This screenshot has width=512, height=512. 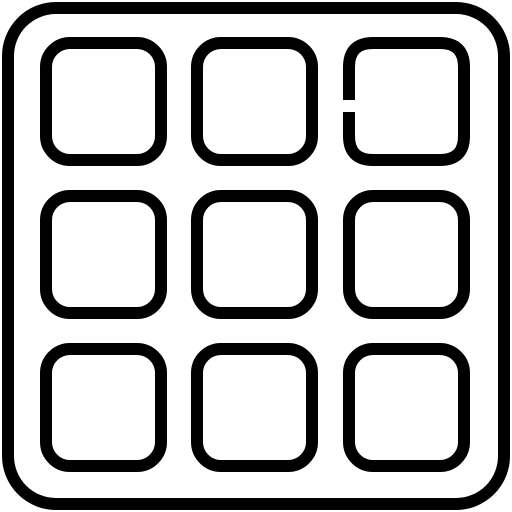 I want to click on grid-cell-r1-c3, so click(x=406, y=101).